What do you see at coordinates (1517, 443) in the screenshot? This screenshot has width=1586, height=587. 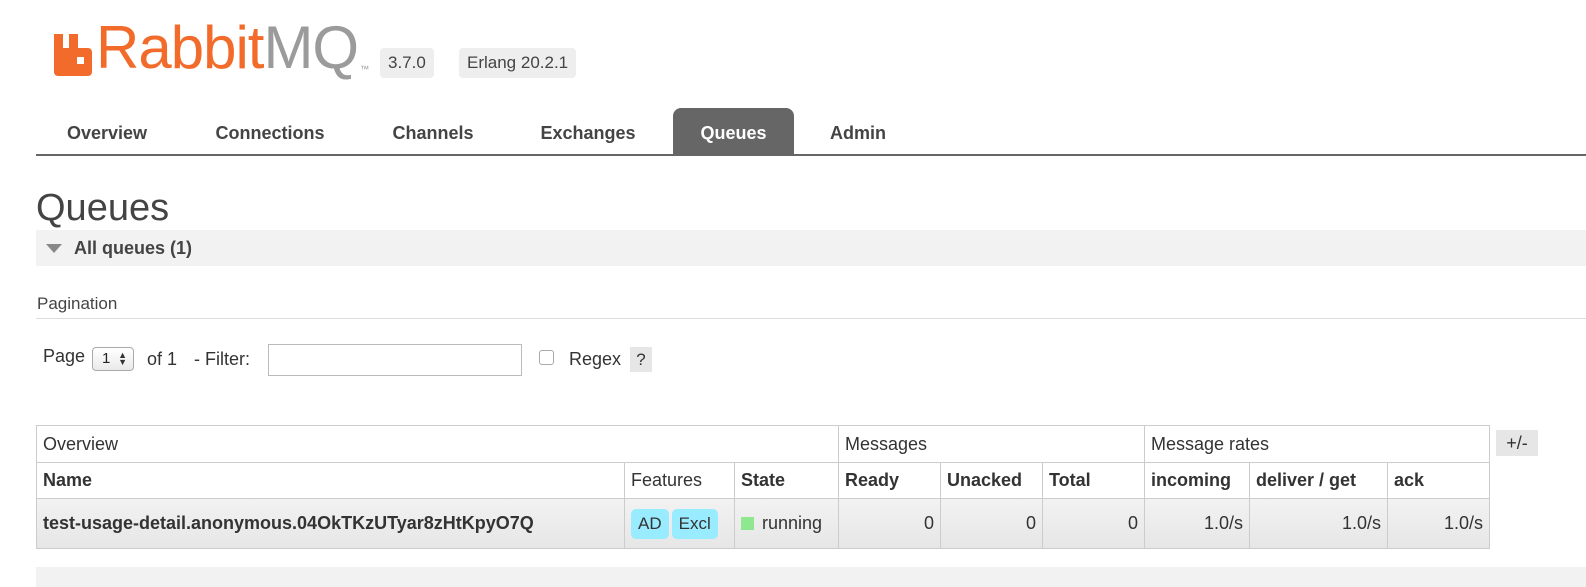 I see `column-toggle-button: +/-` at bounding box center [1517, 443].